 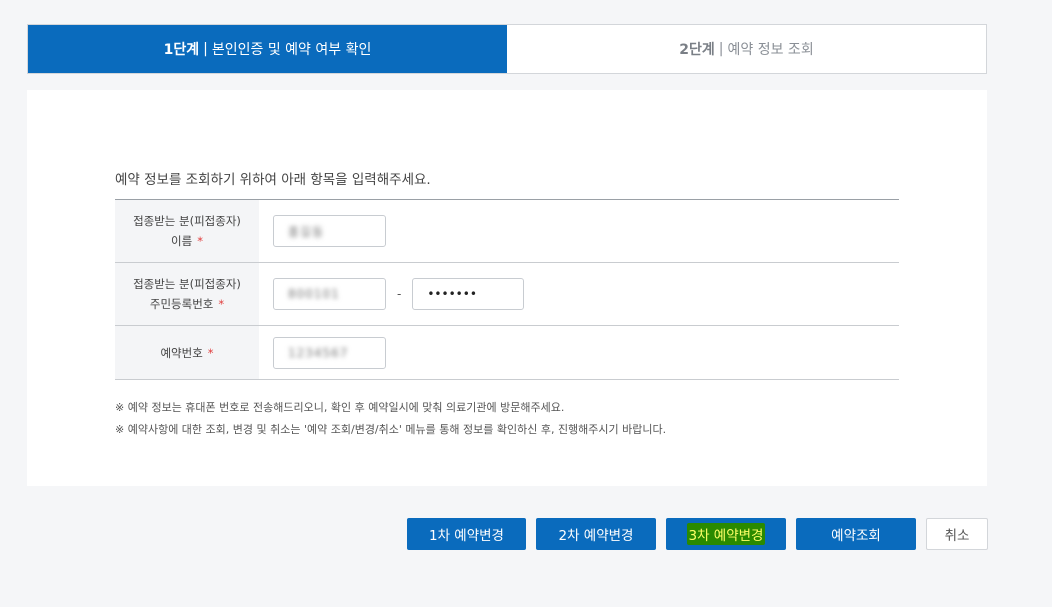 I want to click on step-1-tab: 1단계 | 본인인증 및 예약 여부 확인, so click(x=267, y=49).